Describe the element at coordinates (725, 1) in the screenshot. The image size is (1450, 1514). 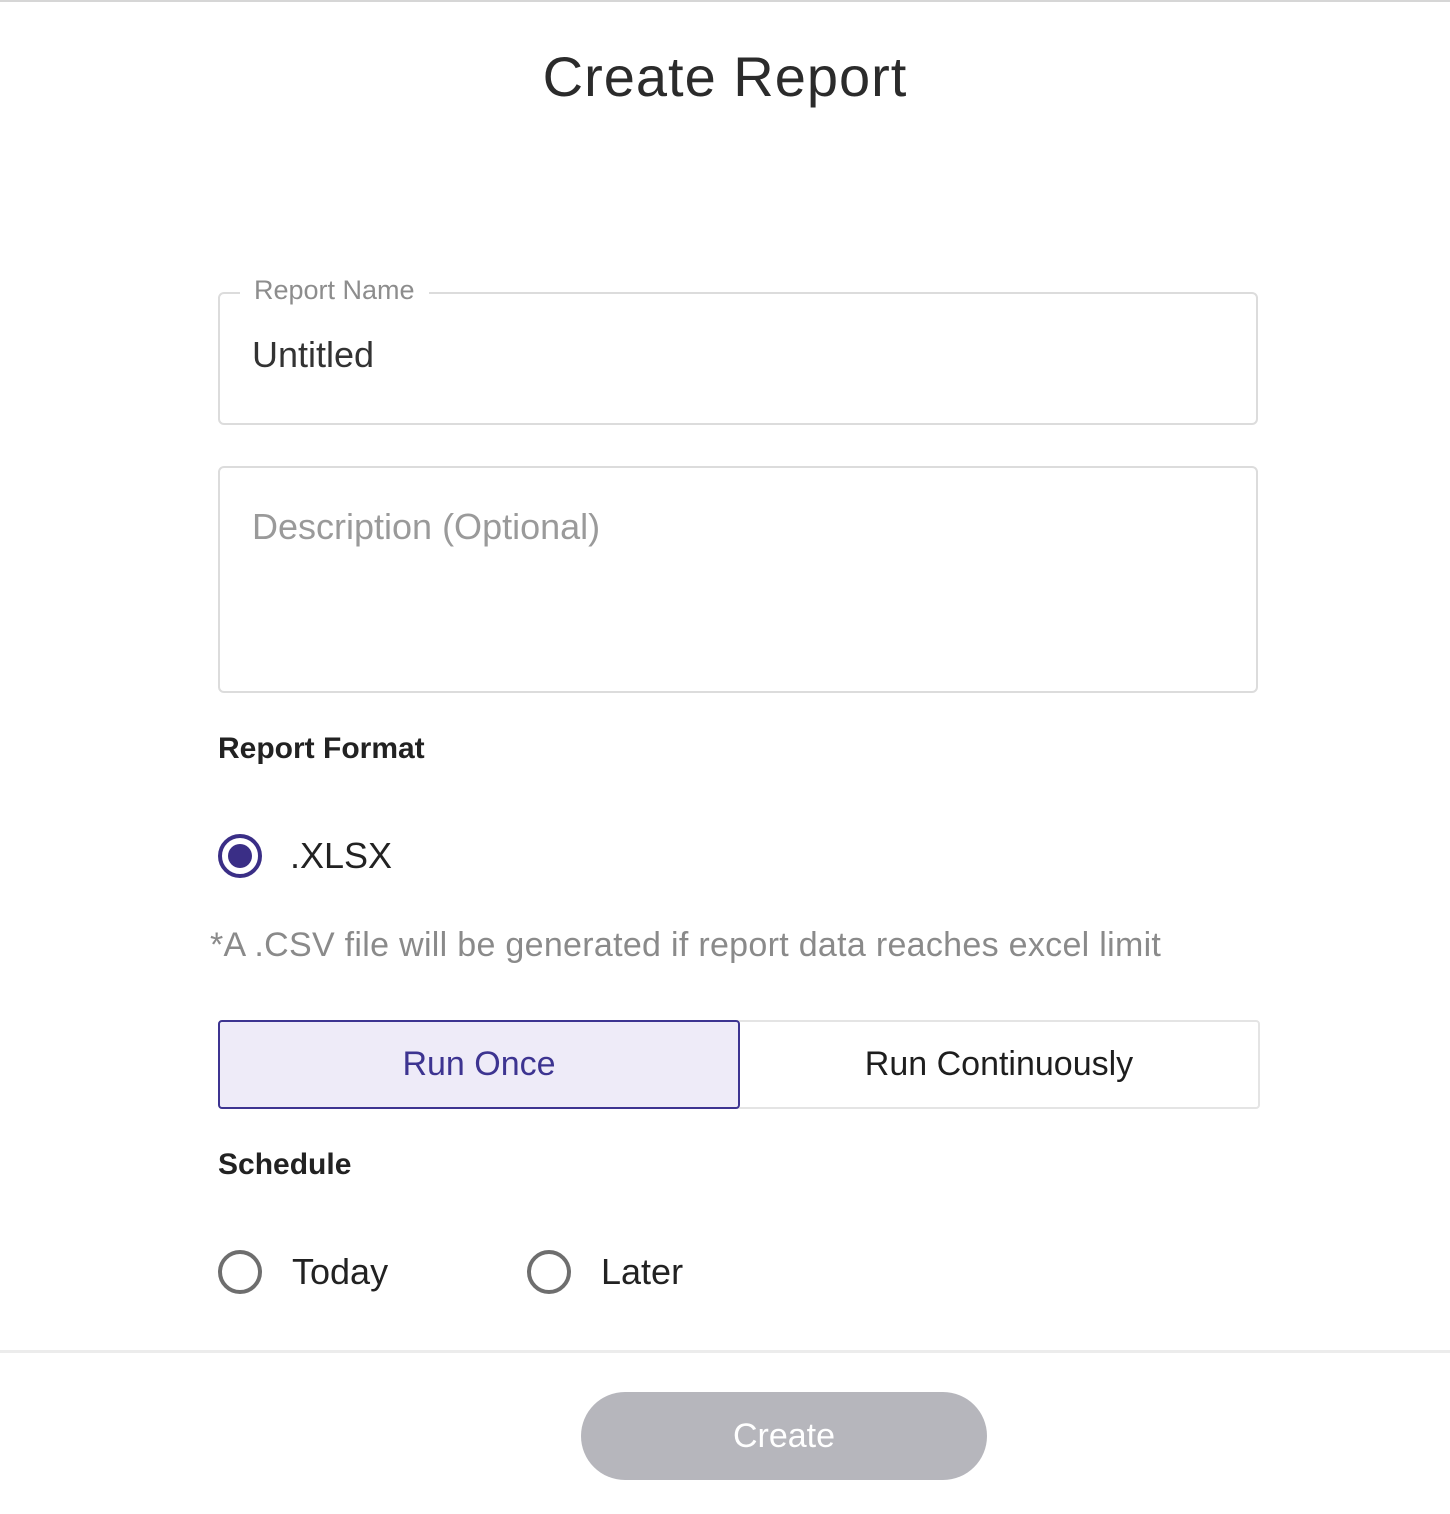
I see `top-divider` at that location.